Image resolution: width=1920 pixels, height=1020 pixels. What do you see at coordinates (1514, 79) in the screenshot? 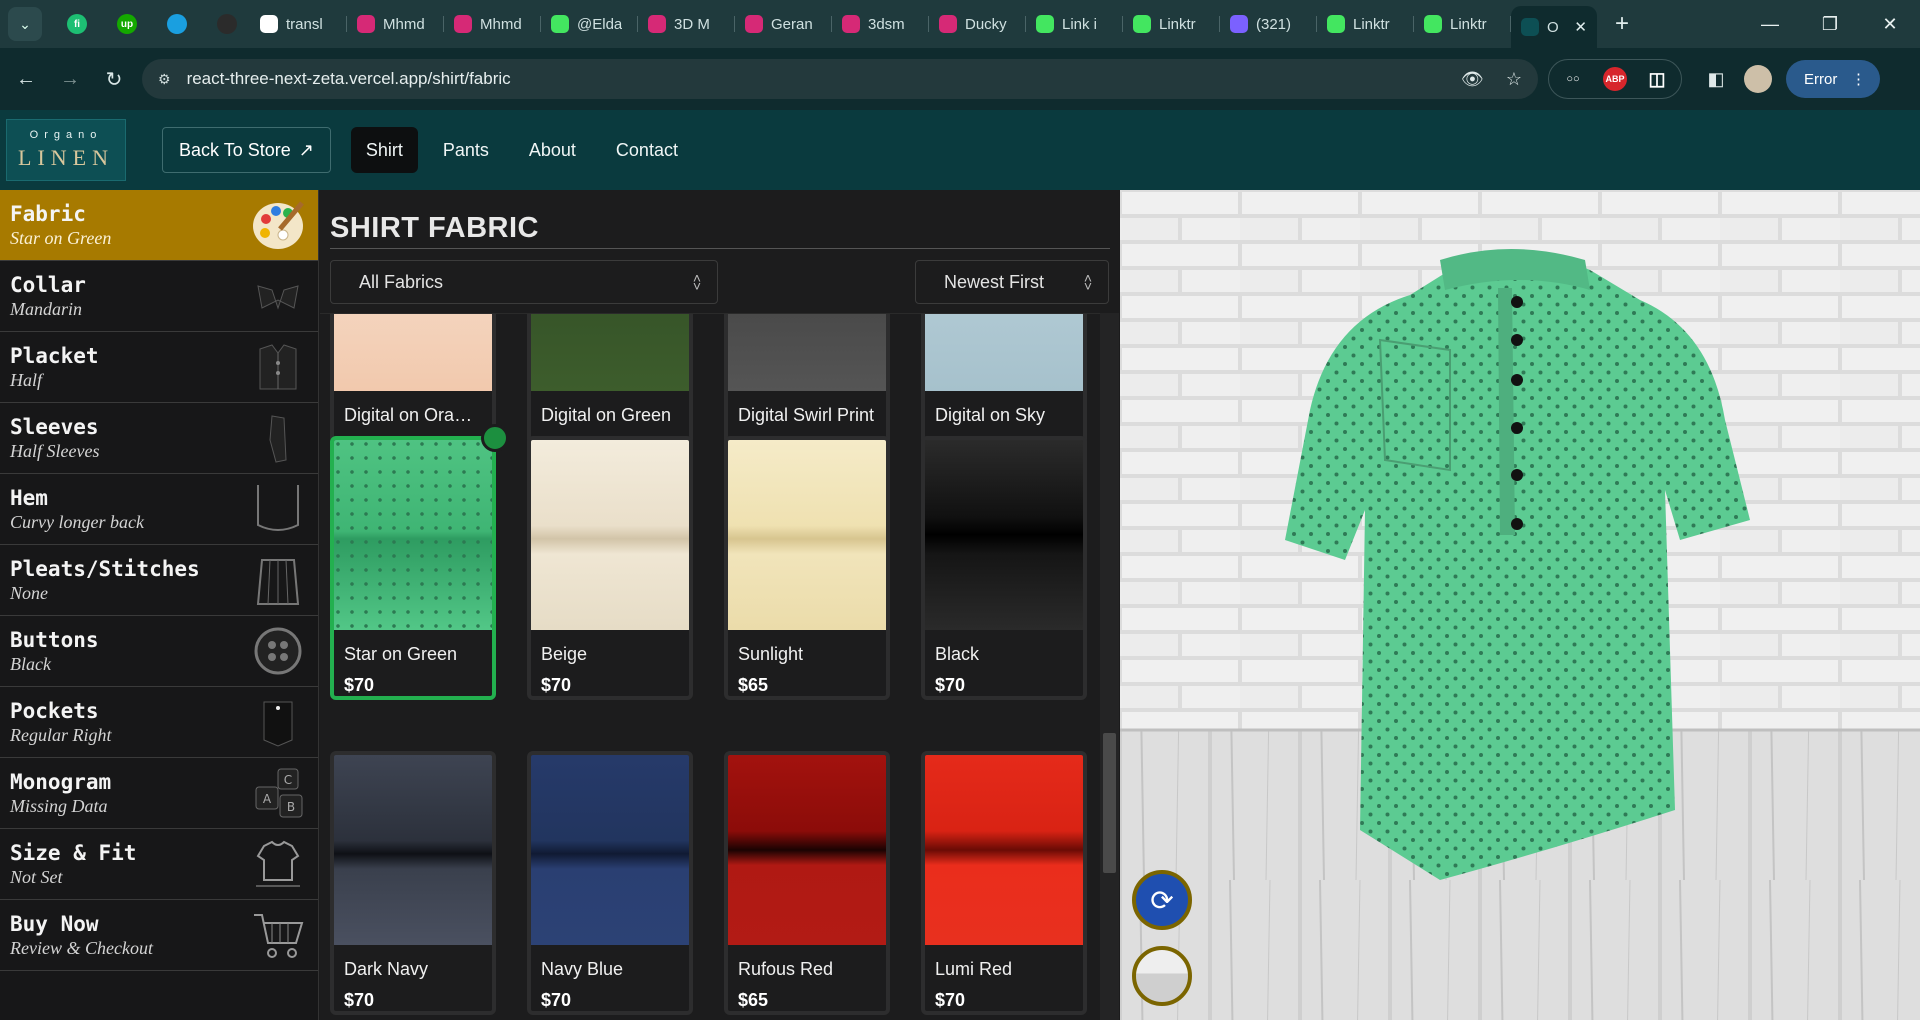
I see `bookmark-star-icon: ☆` at bounding box center [1514, 79].